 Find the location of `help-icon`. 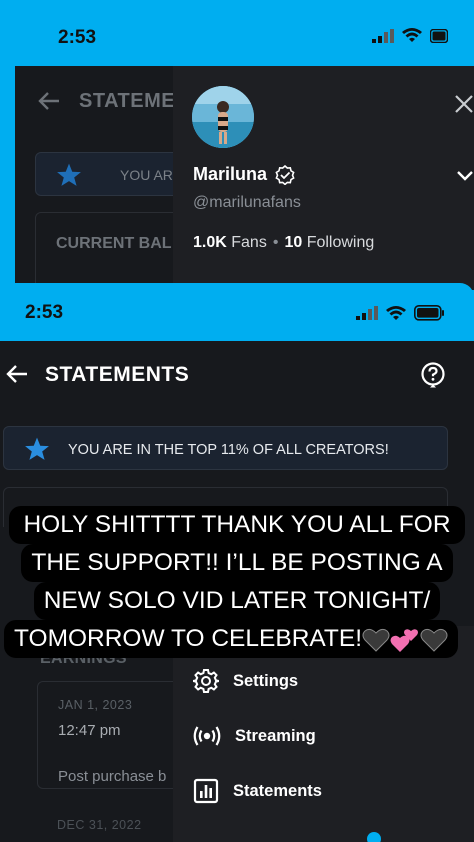

help-icon is located at coordinates (433, 375).